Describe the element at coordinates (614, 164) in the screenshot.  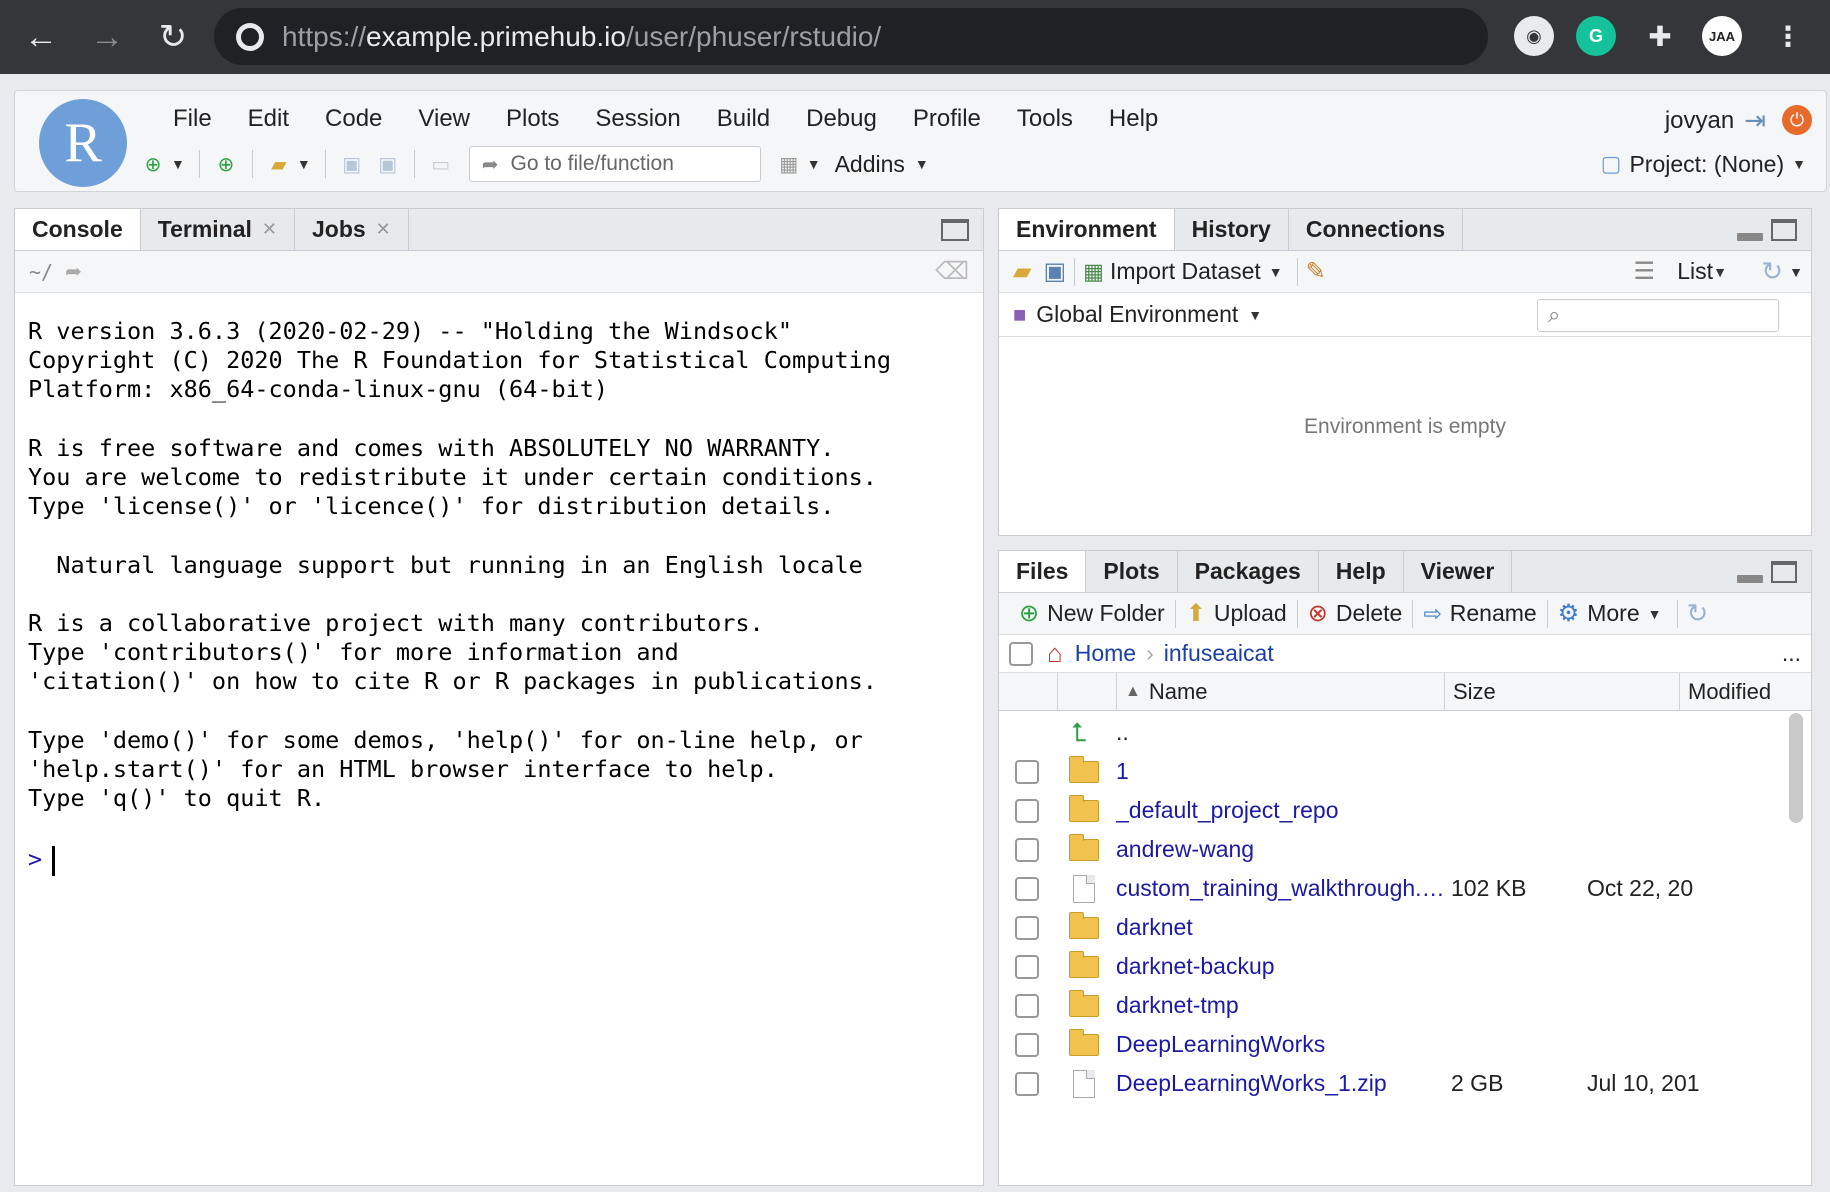
I see `go-to-file-input: ➦ Go to file/function` at that location.